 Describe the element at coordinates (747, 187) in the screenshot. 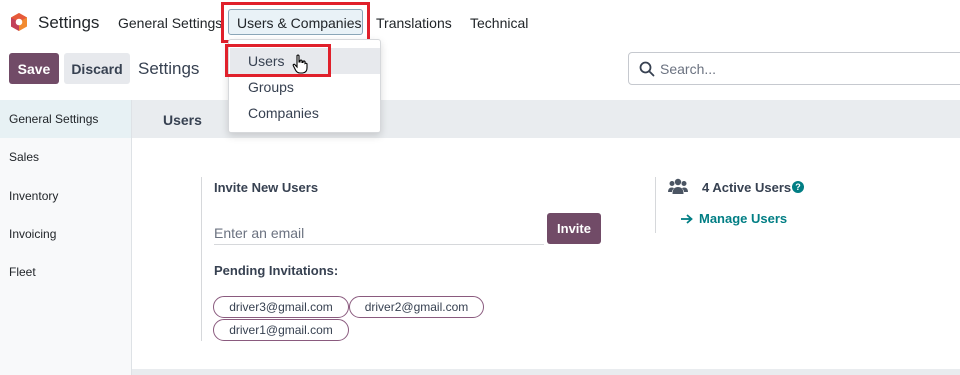

I see `active-users-count: 4 Active Users` at that location.